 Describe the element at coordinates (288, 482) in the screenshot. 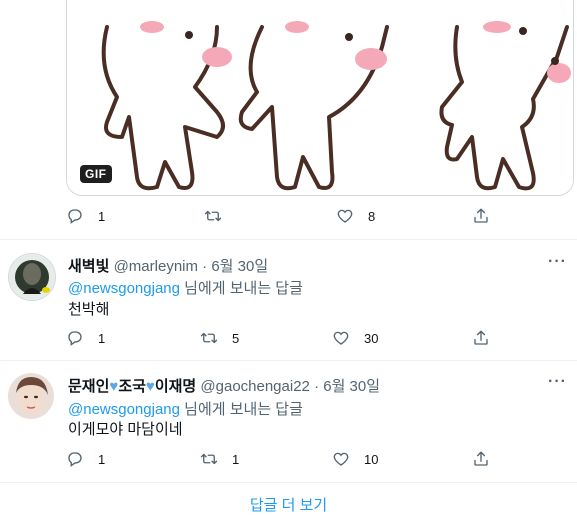

I see `divider` at that location.